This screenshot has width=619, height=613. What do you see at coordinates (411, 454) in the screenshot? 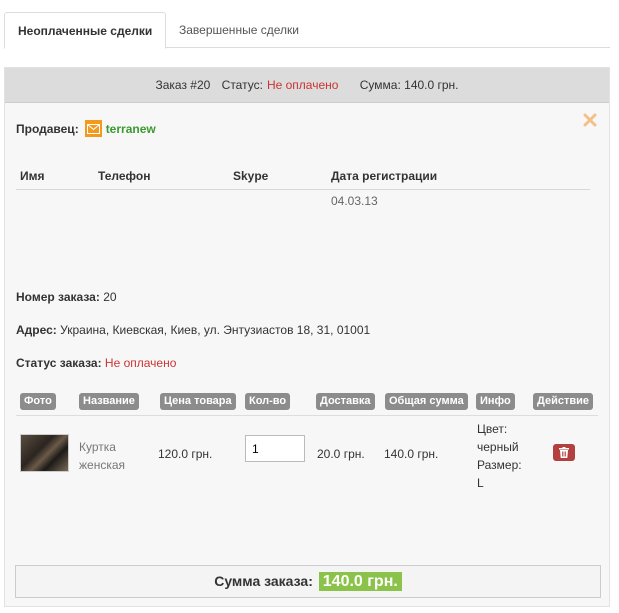
I see `total-price: 140.0 грн.` at bounding box center [411, 454].